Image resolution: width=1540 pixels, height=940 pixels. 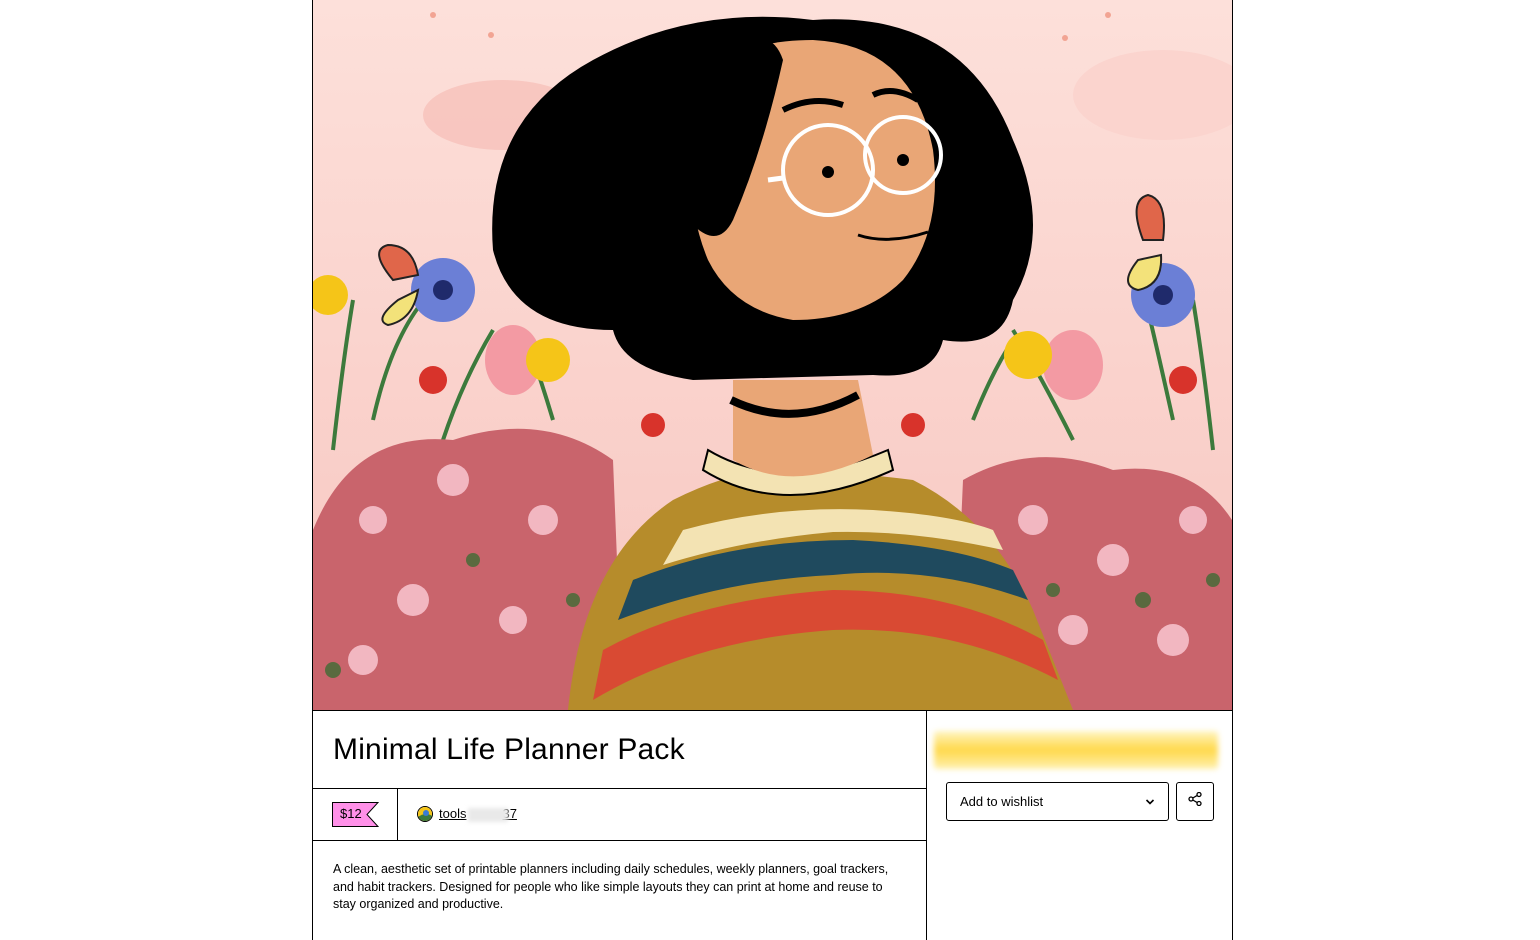 I want to click on share-button, so click(x=1195, y=801).